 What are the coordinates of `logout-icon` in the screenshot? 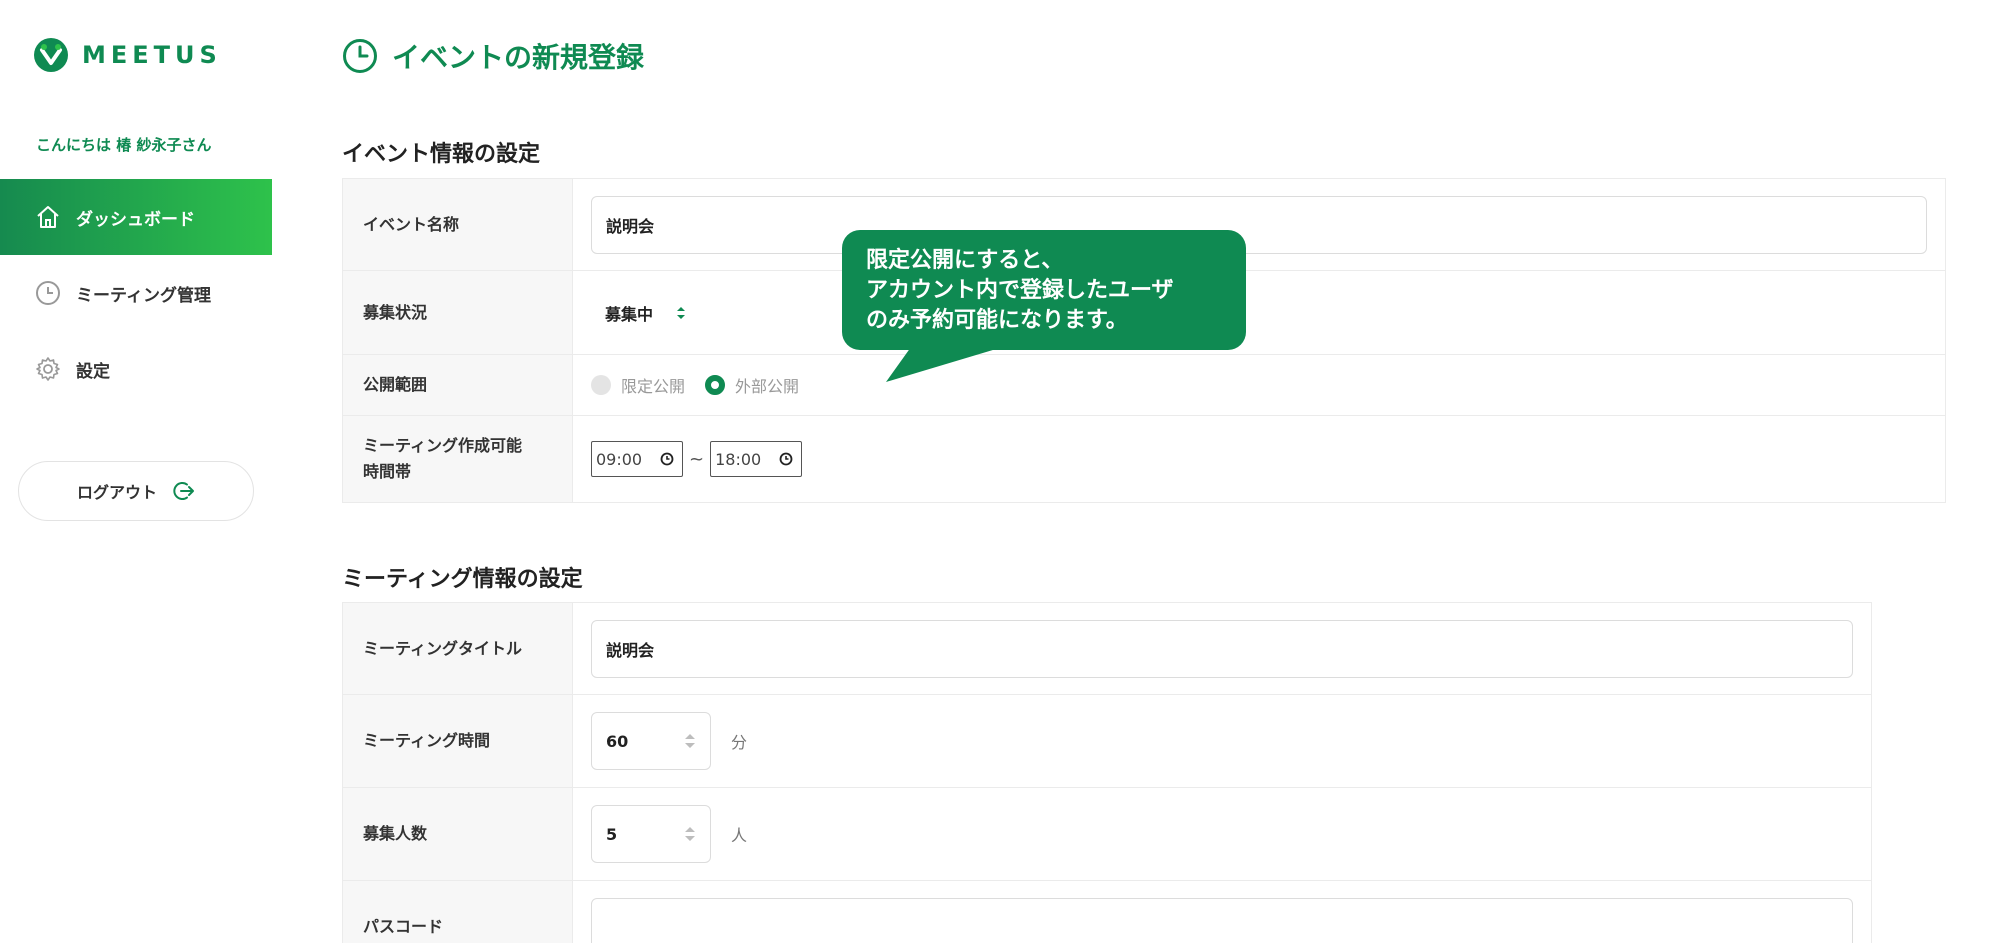 It's located at (183, 491).